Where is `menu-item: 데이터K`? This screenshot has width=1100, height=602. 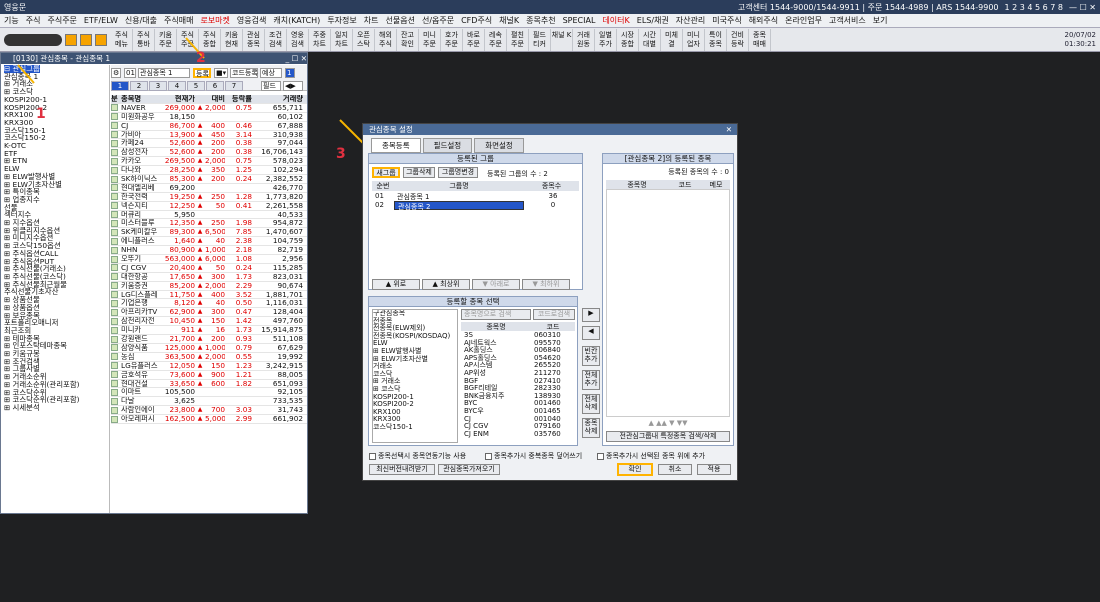 menu-item: 데이터K is located at coordinates (615, 20).